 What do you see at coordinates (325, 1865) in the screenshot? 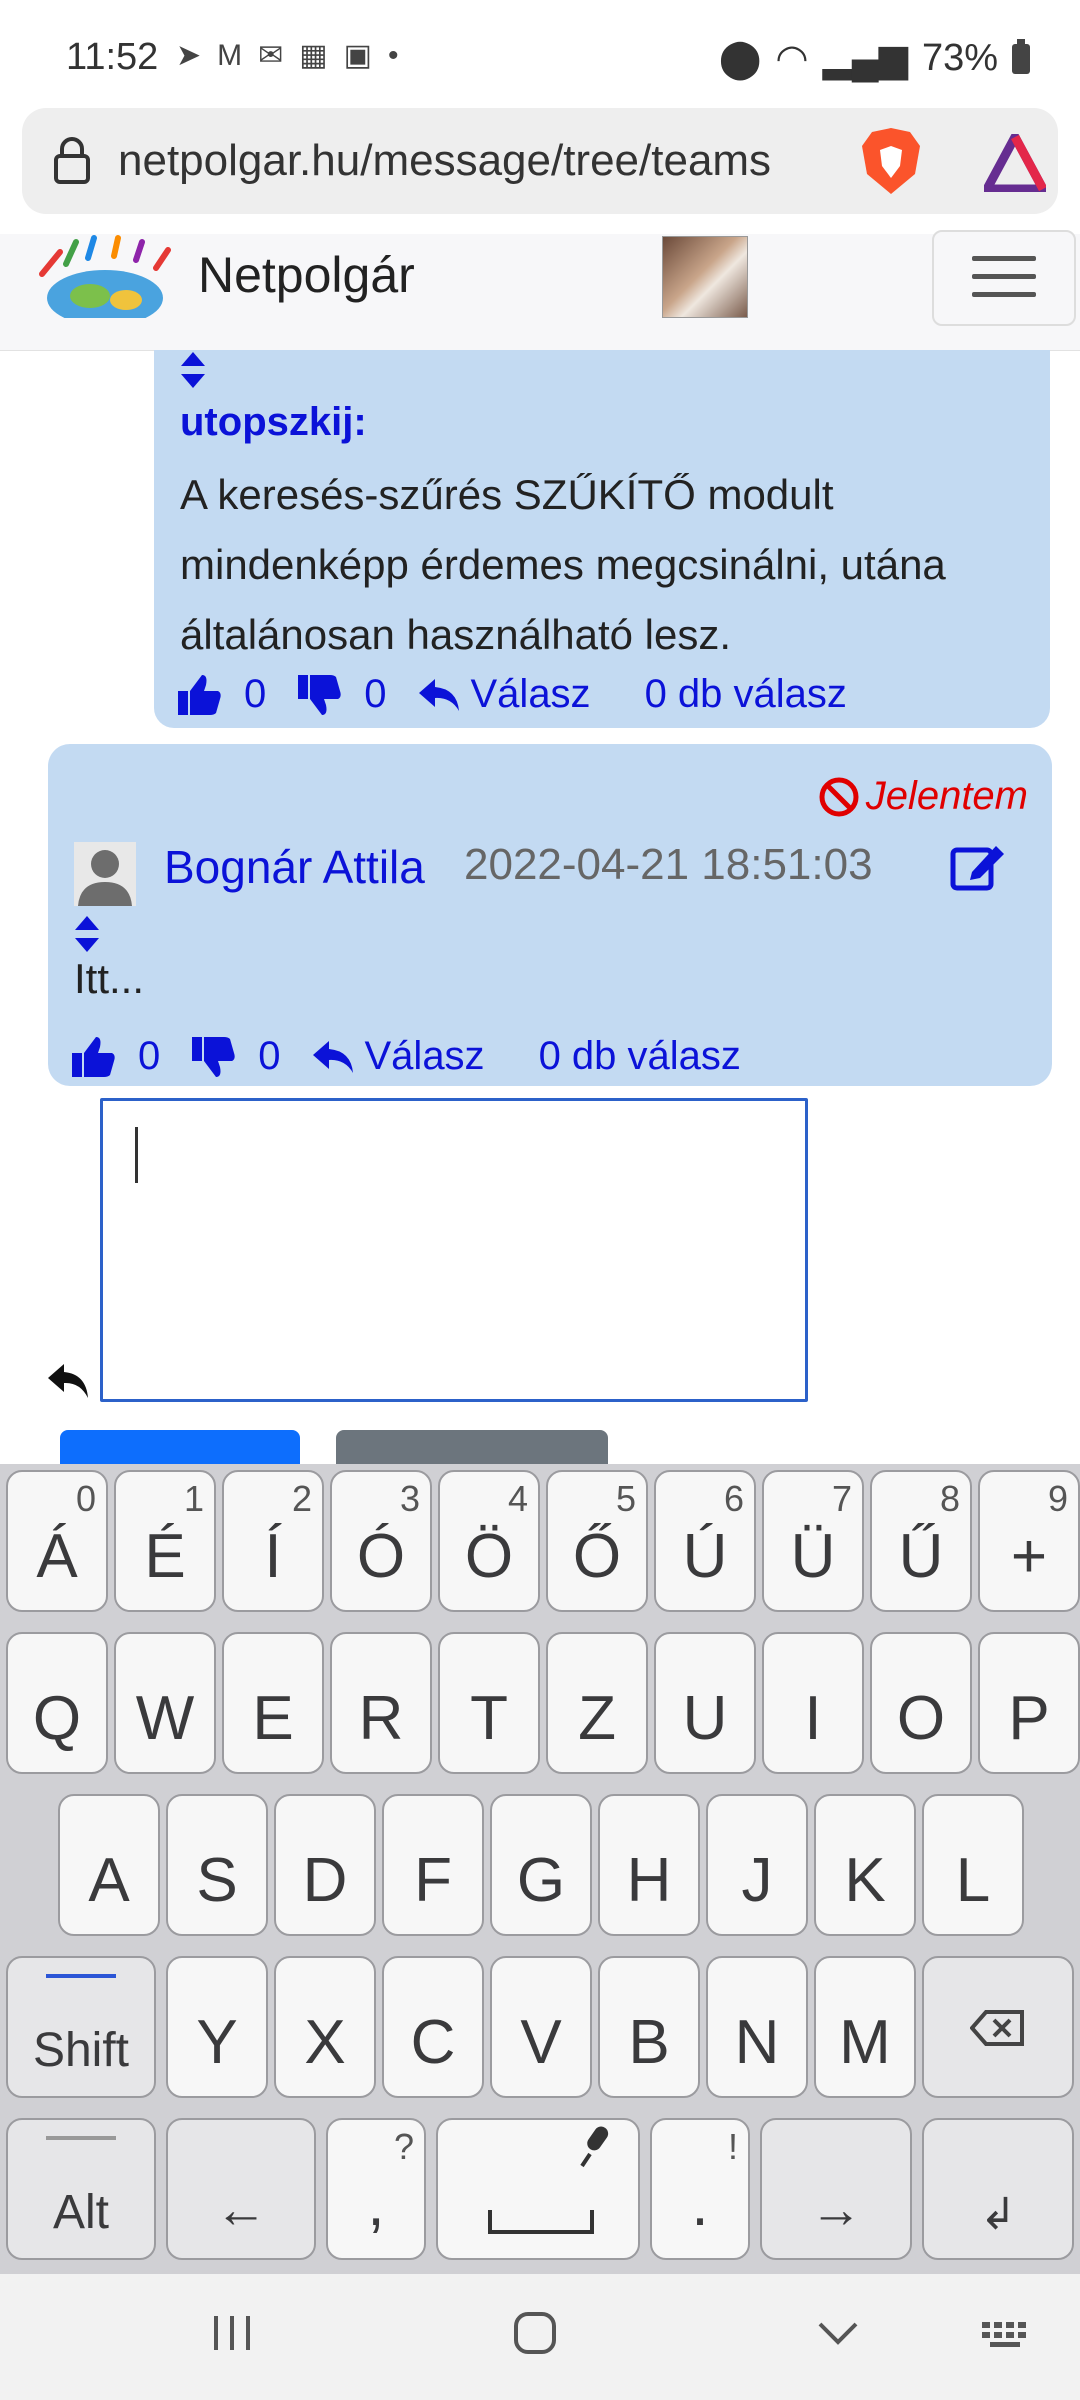
I see `key-d: D` at bounding box center [325, 1865].